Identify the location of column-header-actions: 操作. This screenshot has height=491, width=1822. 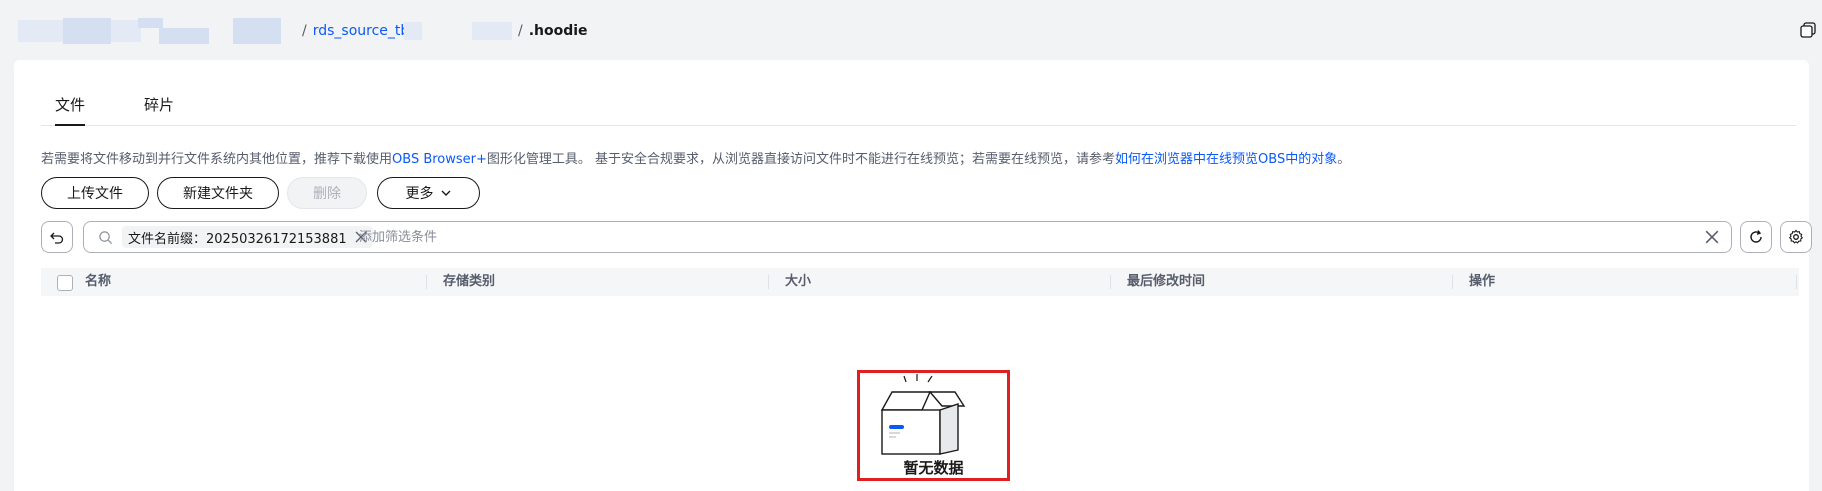
(1482, 281).